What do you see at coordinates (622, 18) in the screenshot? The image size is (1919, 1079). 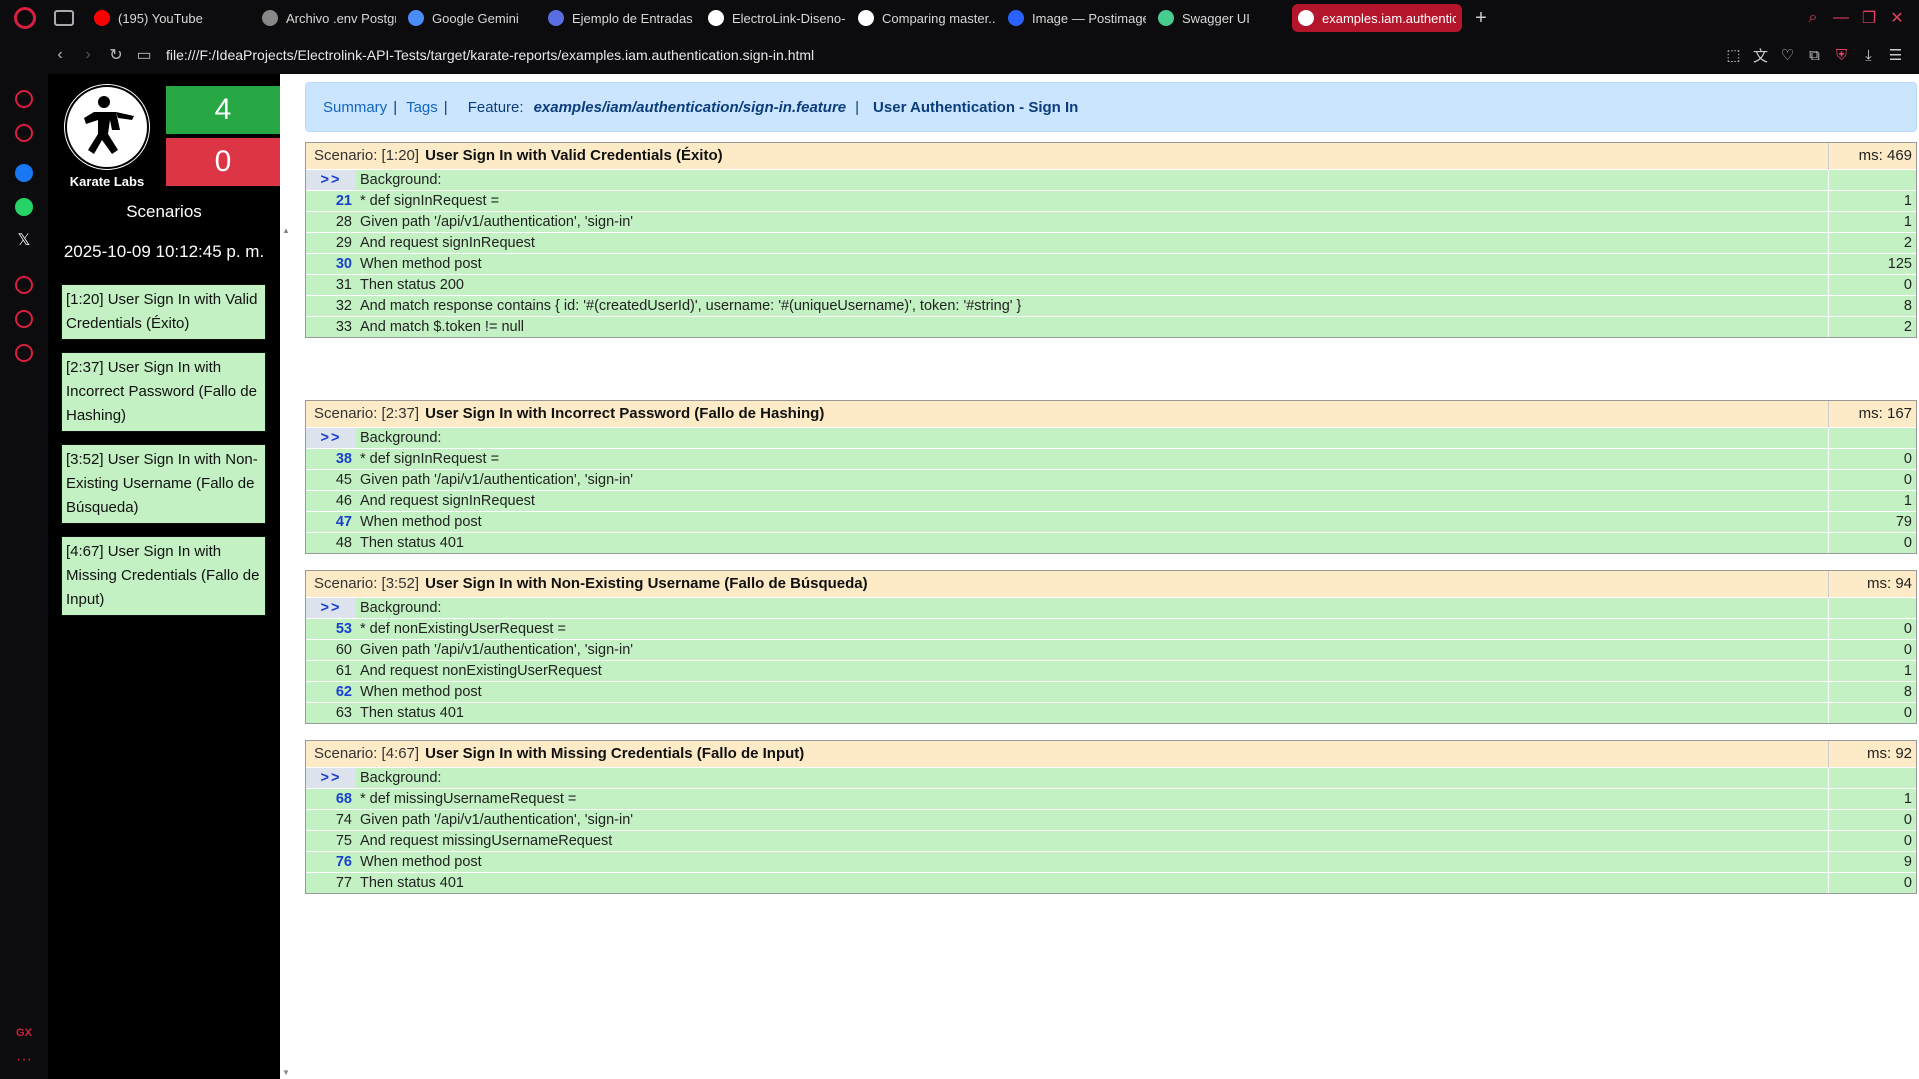 I see `browser-tab: Ejemplo de Entradas JSON` at bounding box center [622, 18].